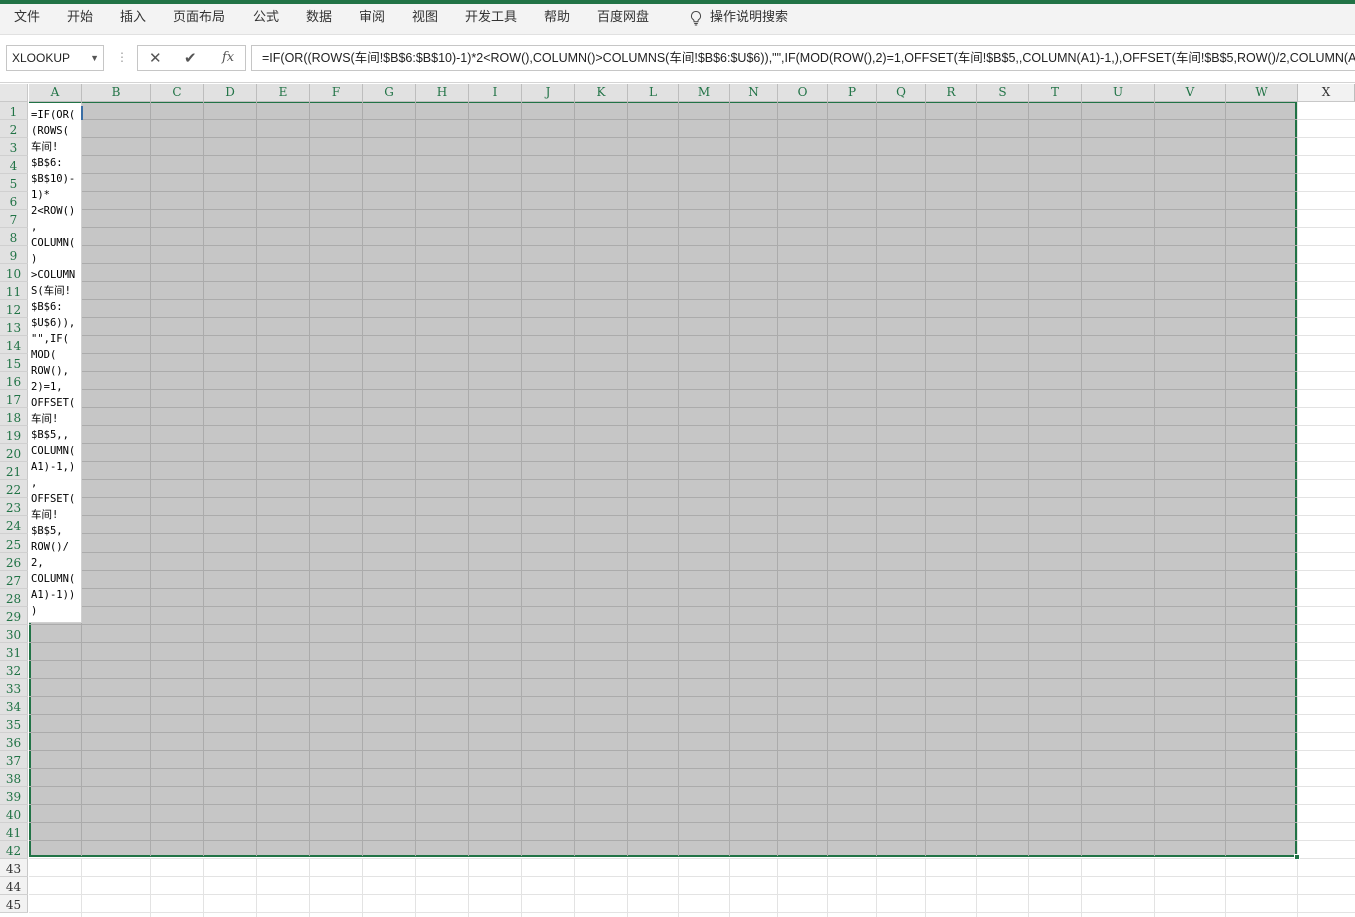  What do you see at coordinates (14, 652) in the screenshot?
I see `row-header-31: 31` at bounding box center [14, 652].